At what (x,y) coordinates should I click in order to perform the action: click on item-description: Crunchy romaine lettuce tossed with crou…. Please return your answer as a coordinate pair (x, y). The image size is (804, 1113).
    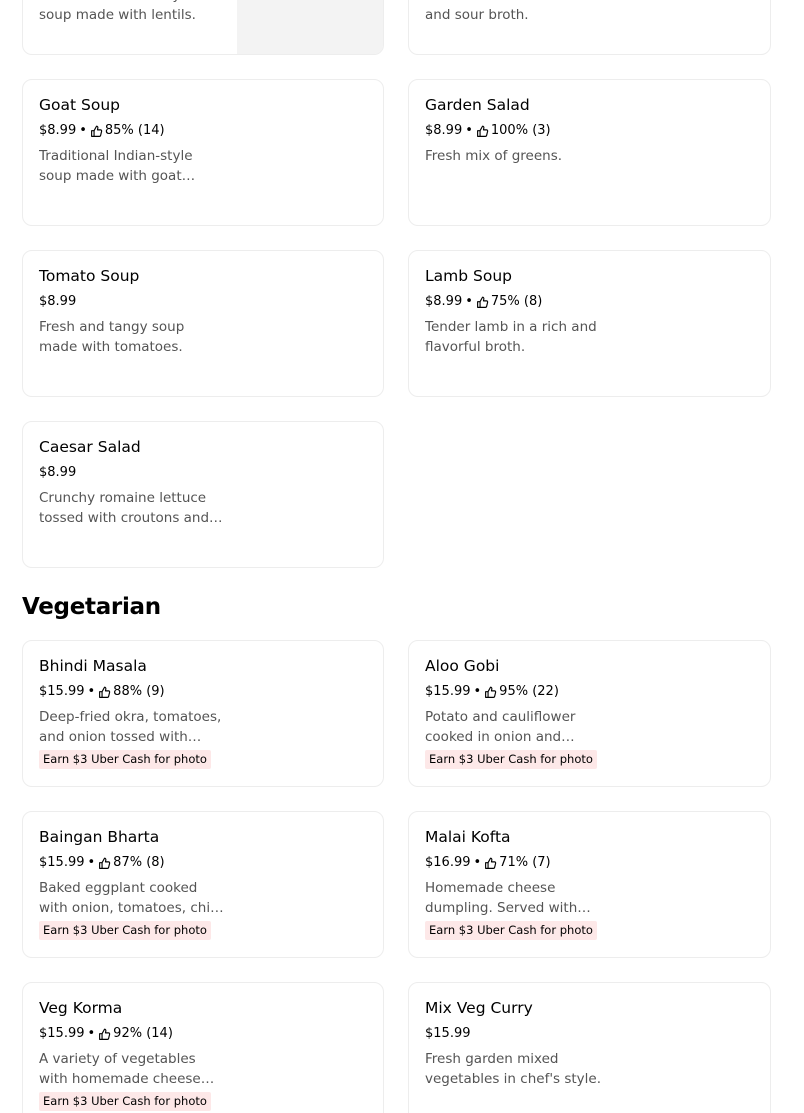
    Looking at the image, I should click on (124, 508).